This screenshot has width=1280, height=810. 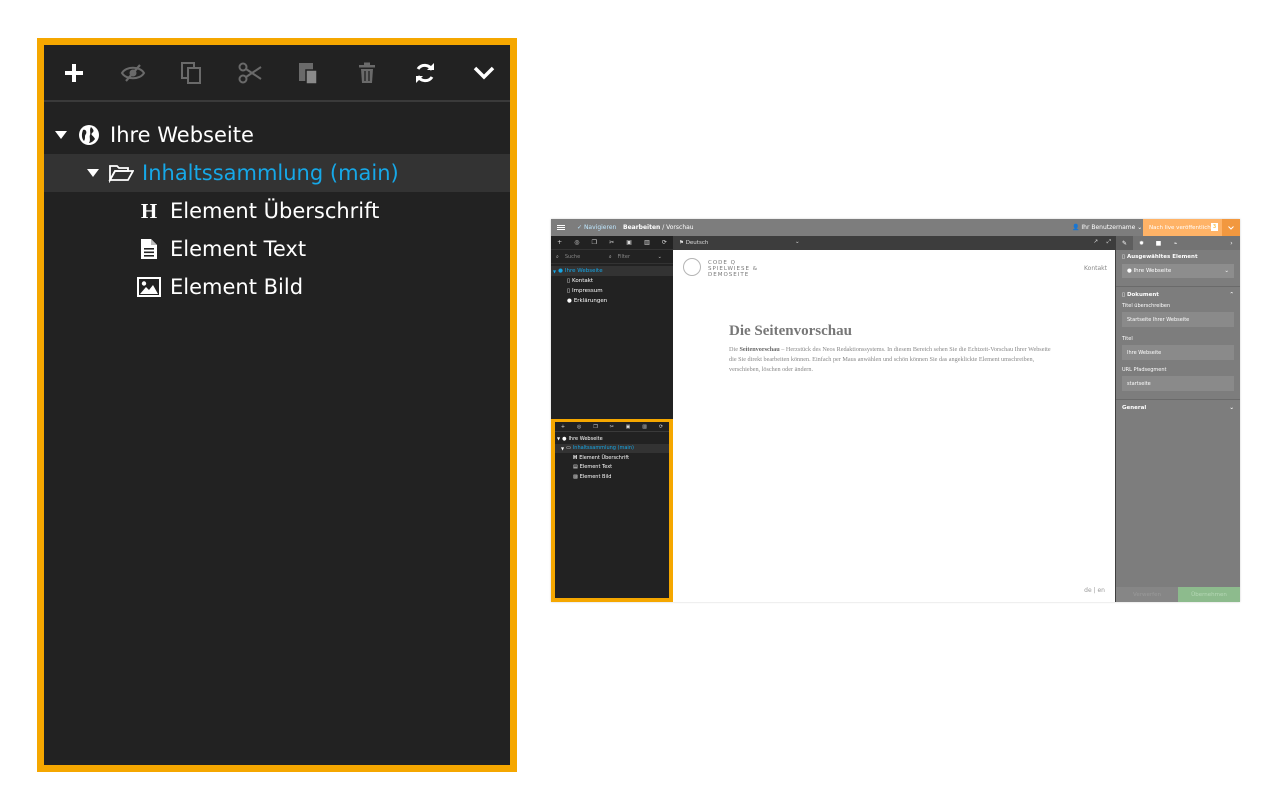 I want to click on page-tree-toolbar: + ◎ ❐ ✂ ▣ ▥ ⟳, so click(x=612, y=243).